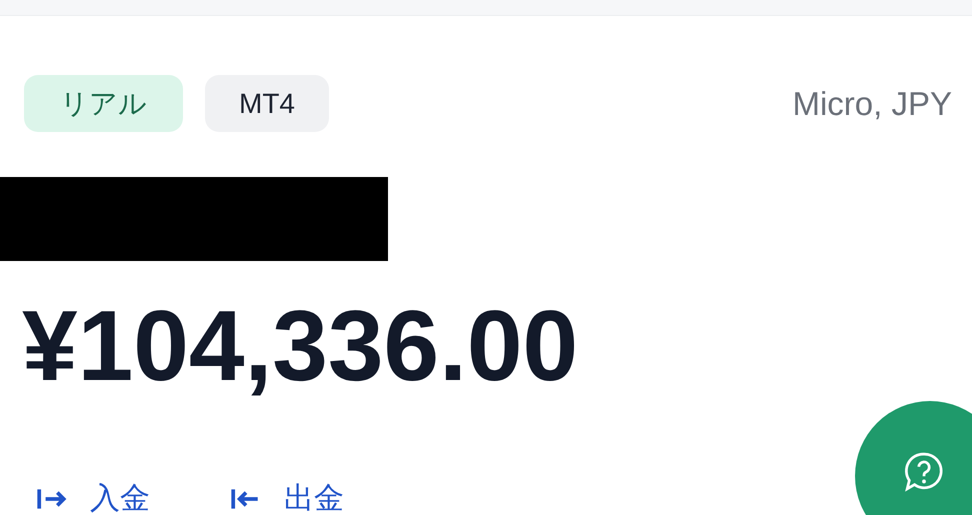 The width and height of the screenshot is (972, 515). Describe the element at coordinates (287, 496) in the screenshot. I see `action-link: 出金` at that location.